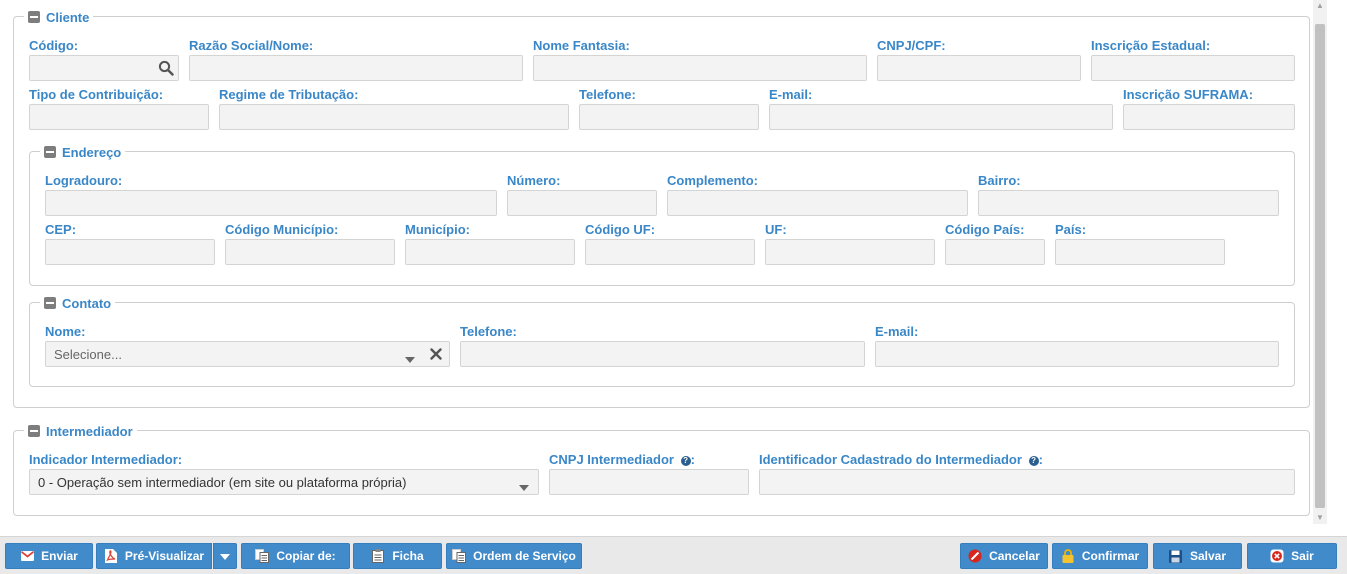  Describe the element at coordinates (712, 180) in the screenshot. I see `complemento-label: Complemento:` at that location.